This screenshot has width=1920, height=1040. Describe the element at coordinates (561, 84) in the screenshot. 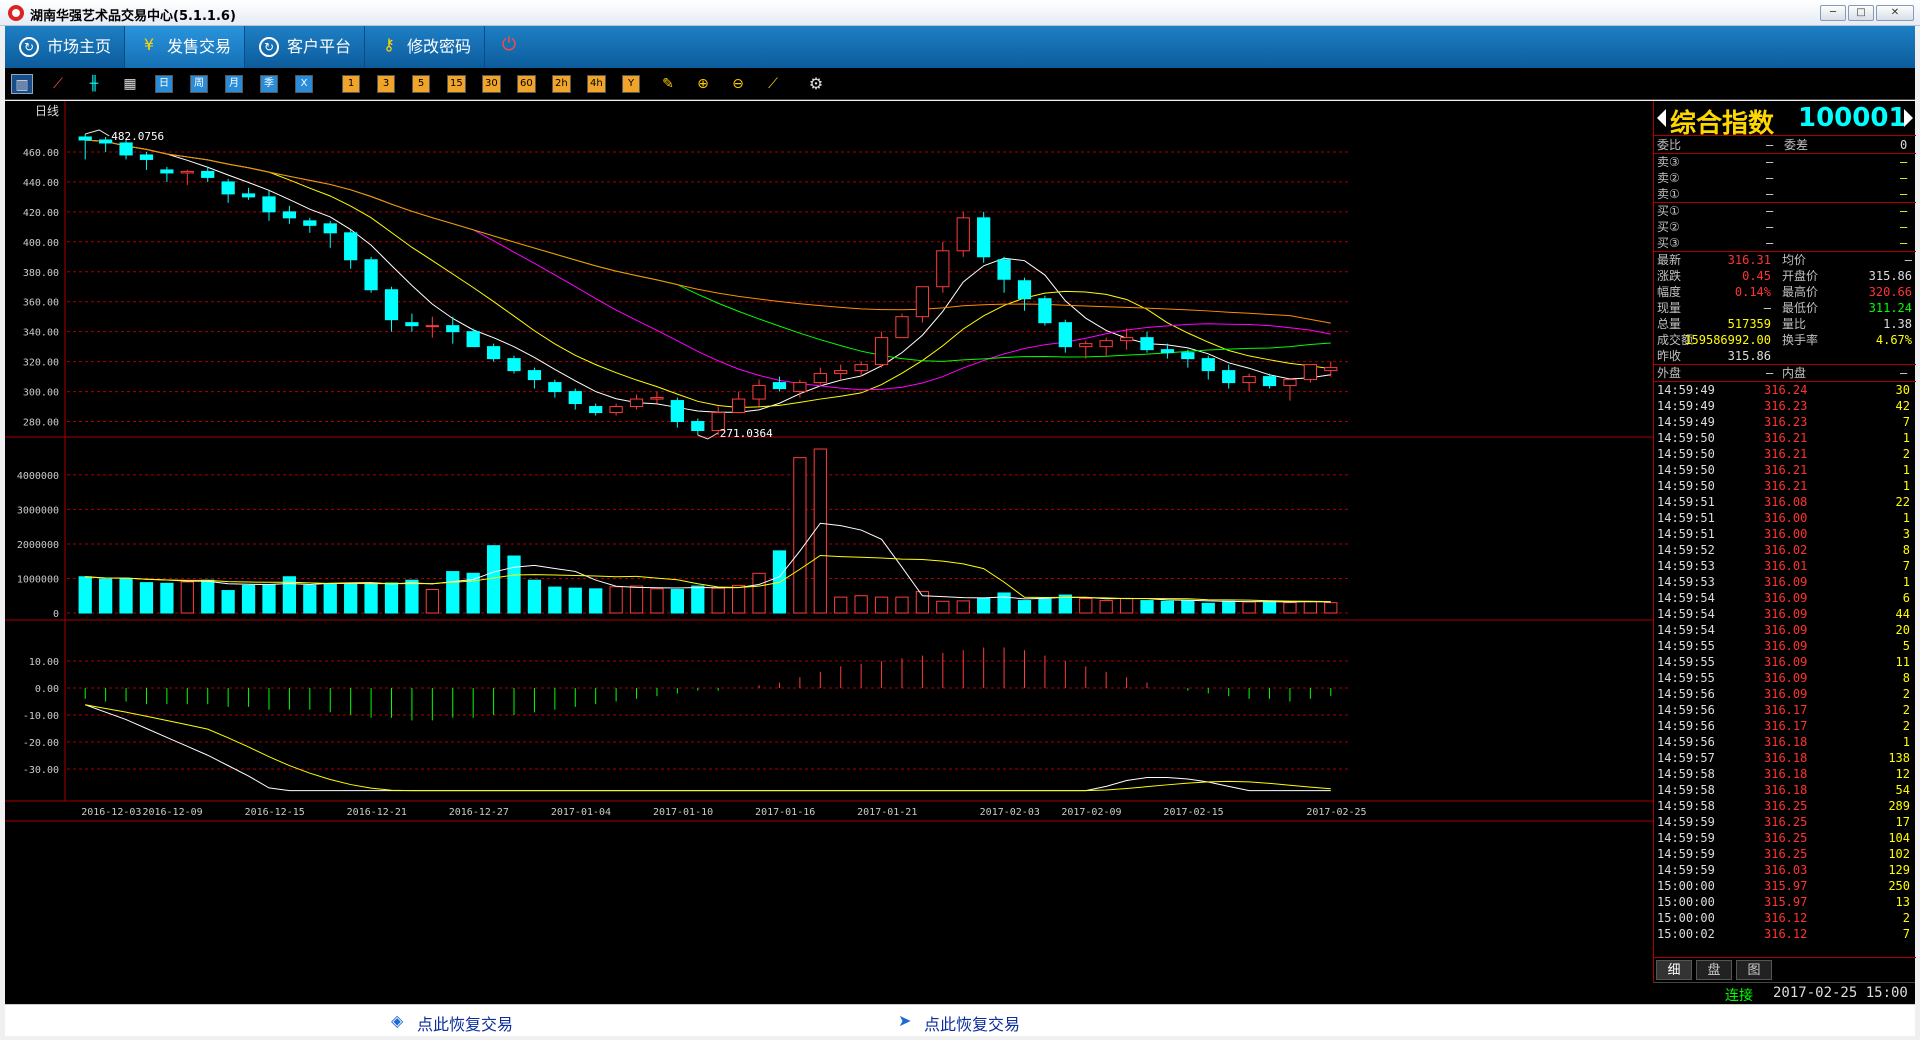

I see `hour-2-button: 2h` at that location.